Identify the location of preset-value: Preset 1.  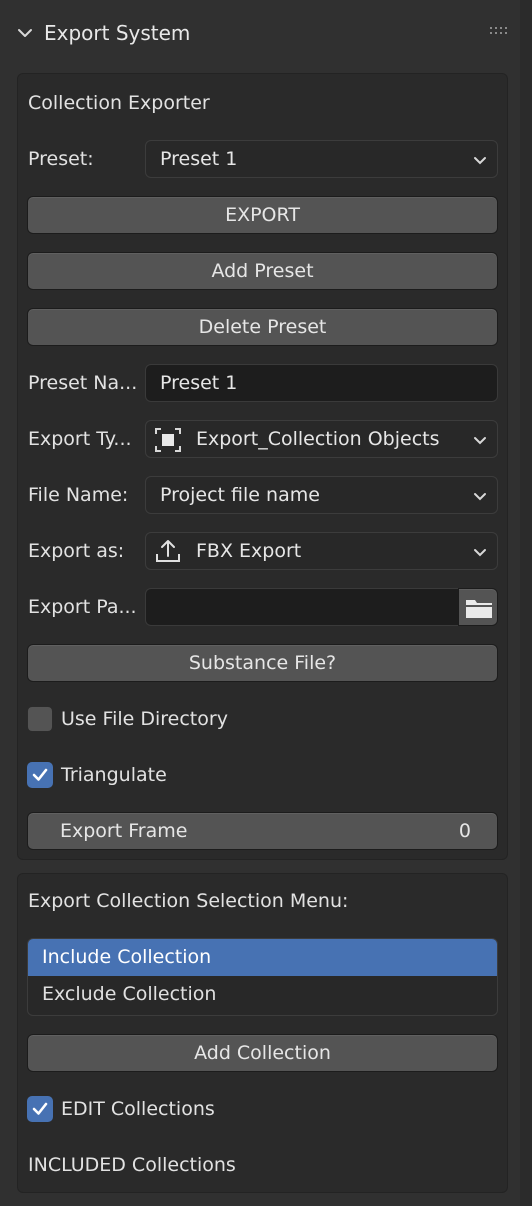
(199, 159).